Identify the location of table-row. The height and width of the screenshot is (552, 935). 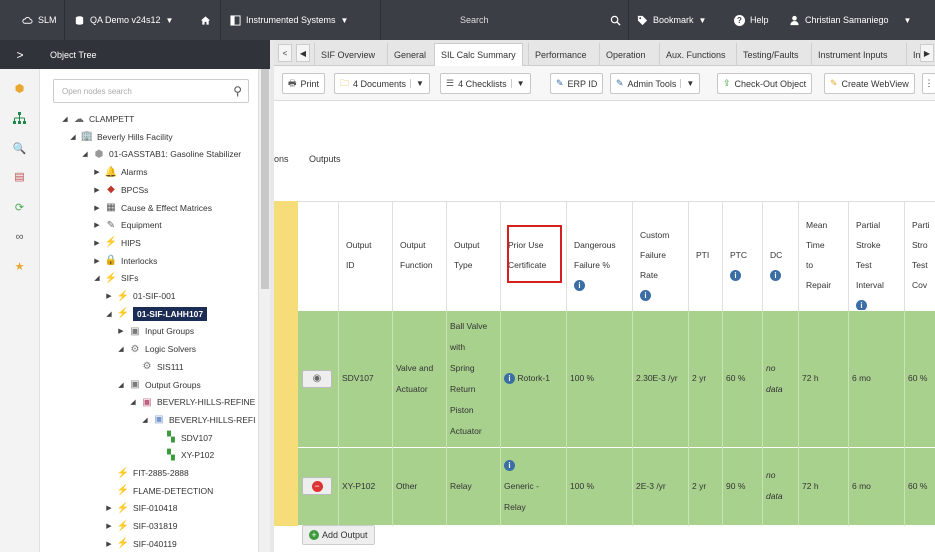
(616, 486).